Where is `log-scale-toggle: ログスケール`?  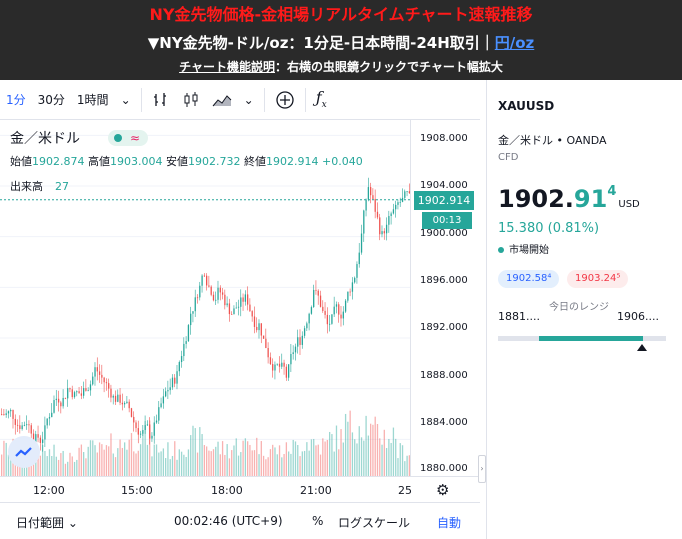
log-scale-toggle: ログスケール is located at coordinates (374, 522).